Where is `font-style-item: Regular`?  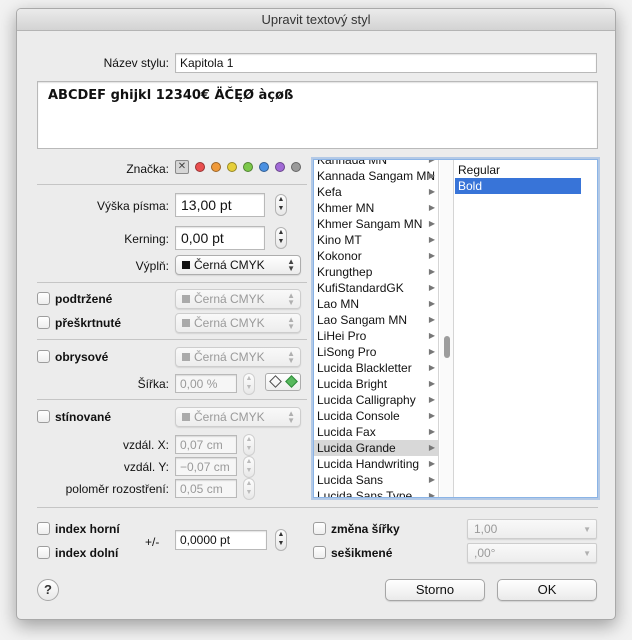
font-style-item: Regular is located at coordinates (518, 170).